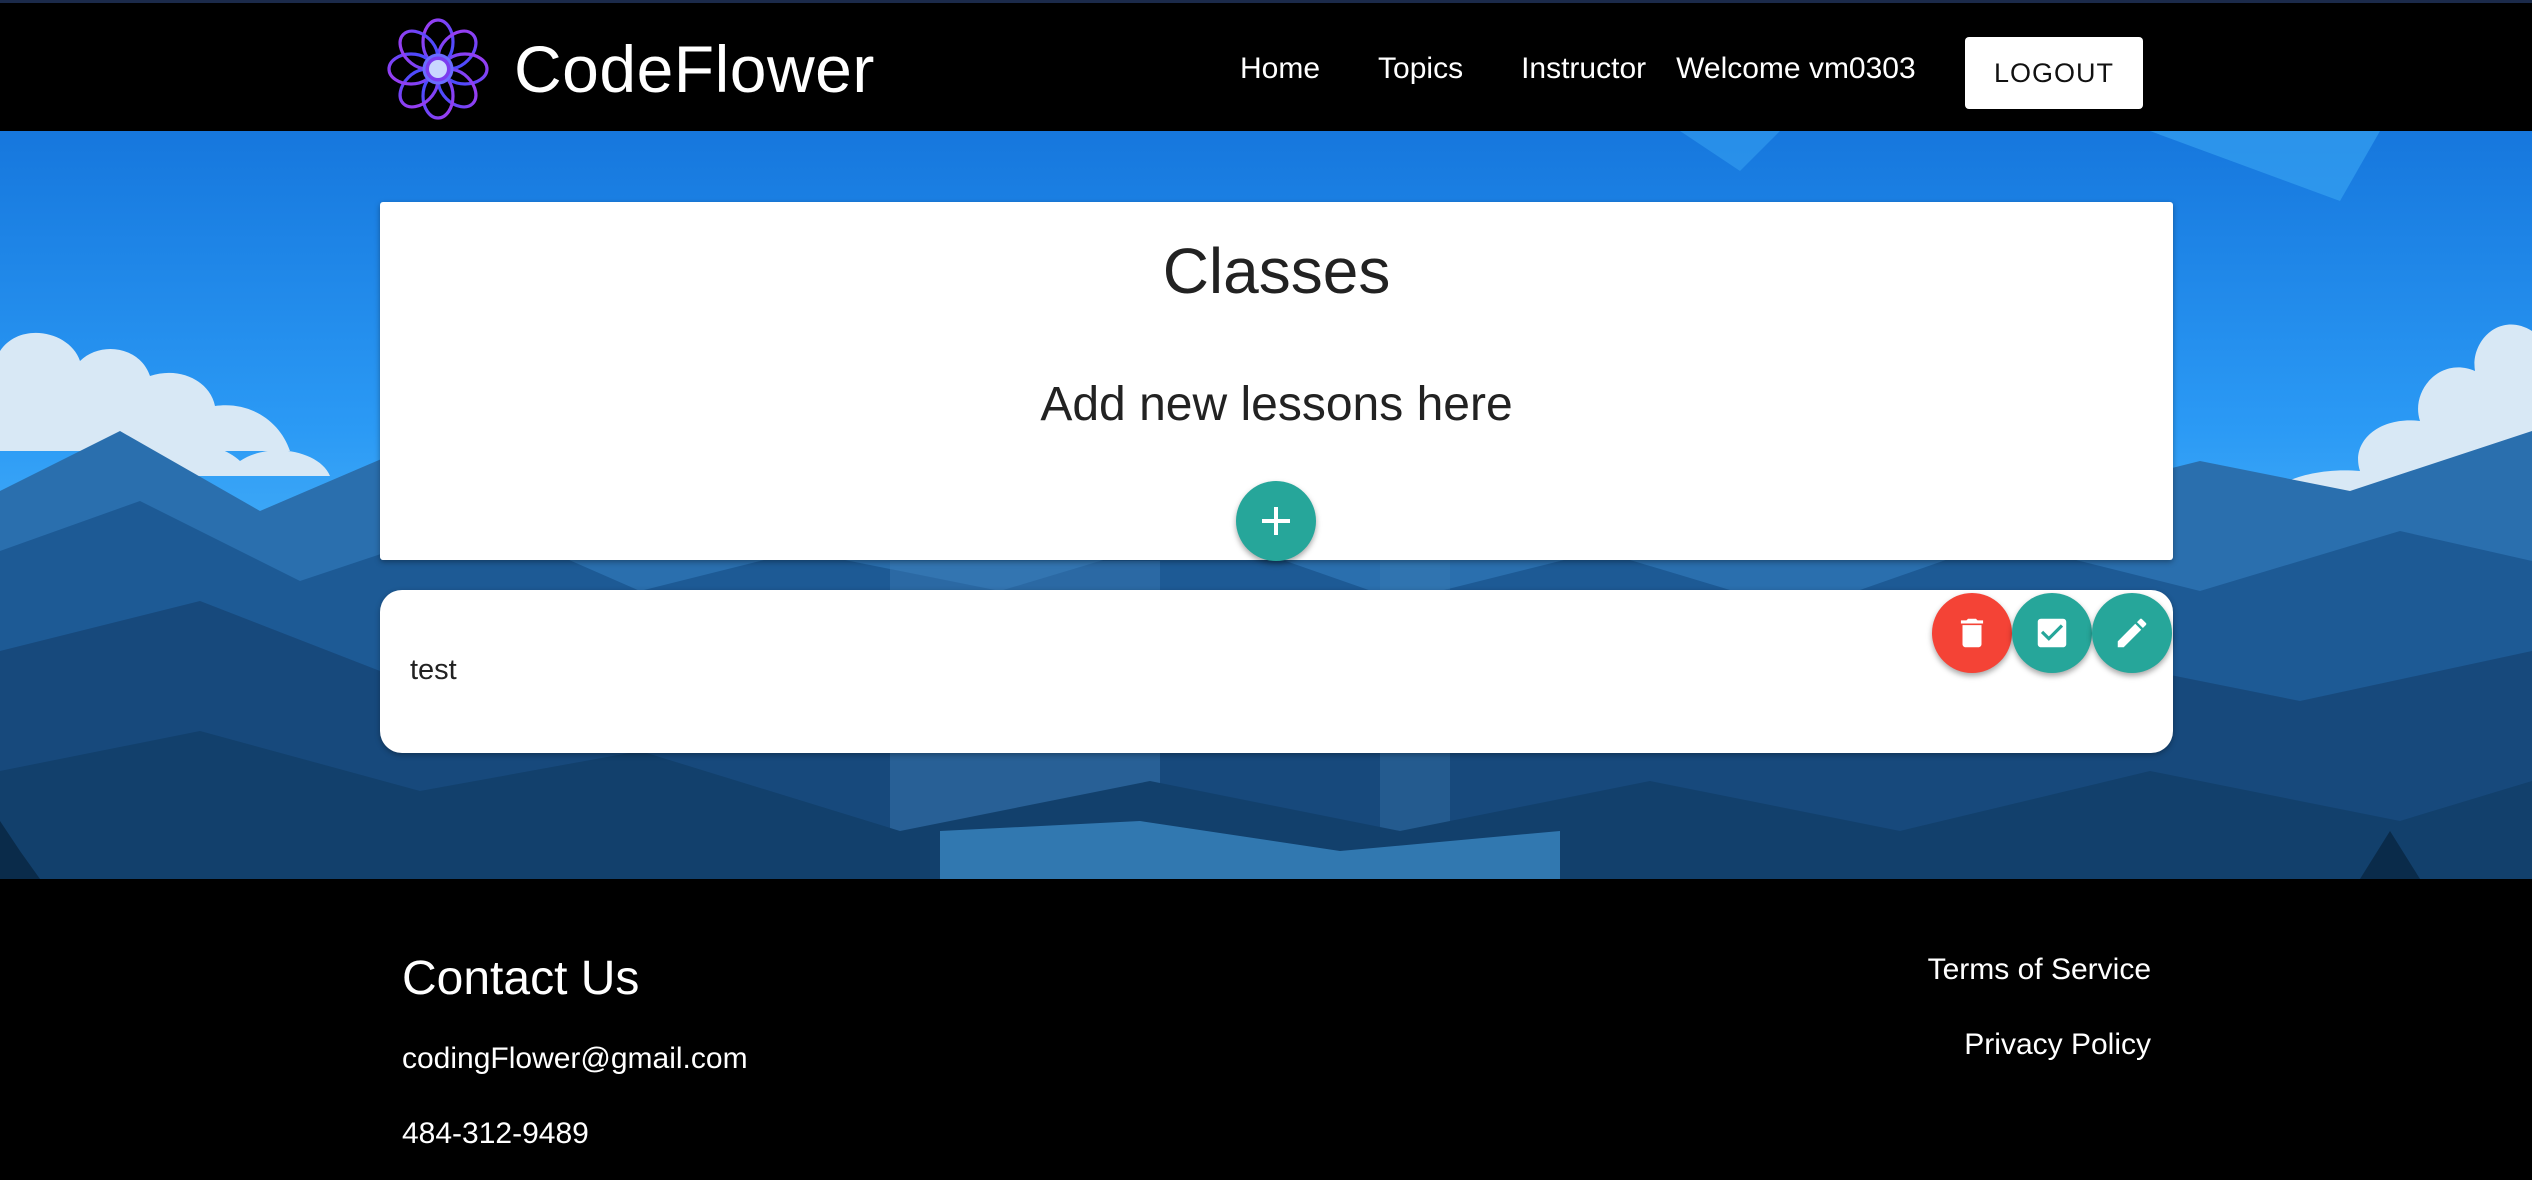 The height and width of the screenshot is (1180, 2532). I want to click on lesson-title: test, so click(433, 670).